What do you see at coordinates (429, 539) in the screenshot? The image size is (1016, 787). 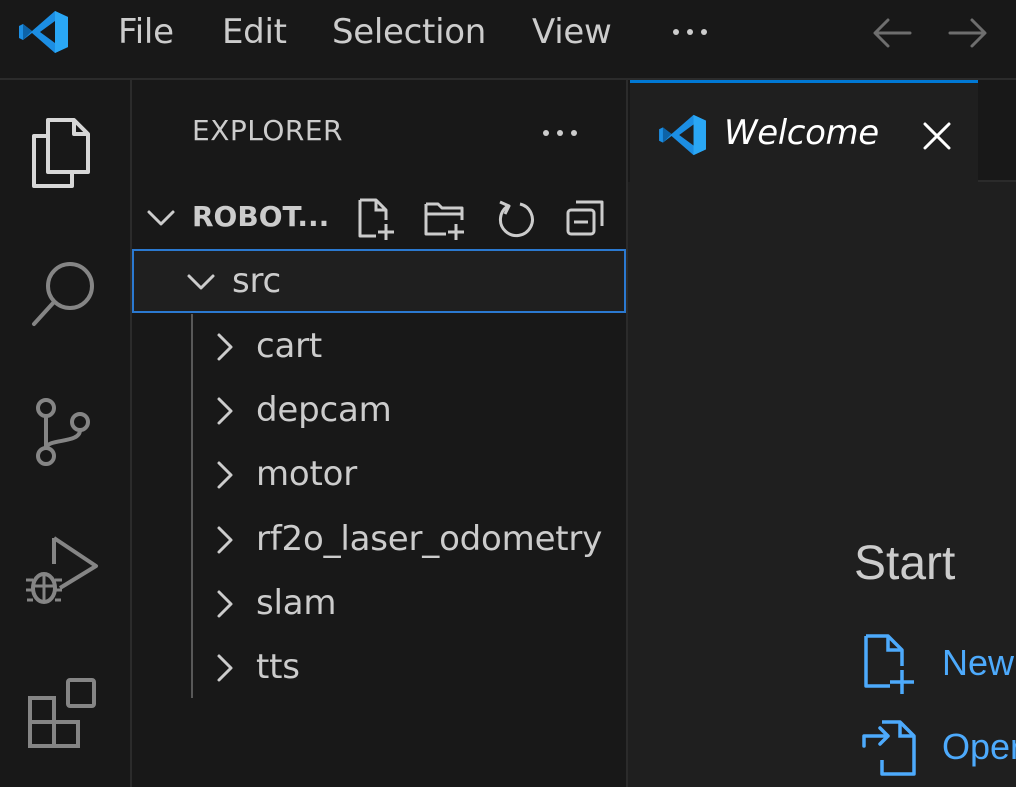 I see `tree-label: rf2o_laser_odometry` at bounding box center [429, 539].